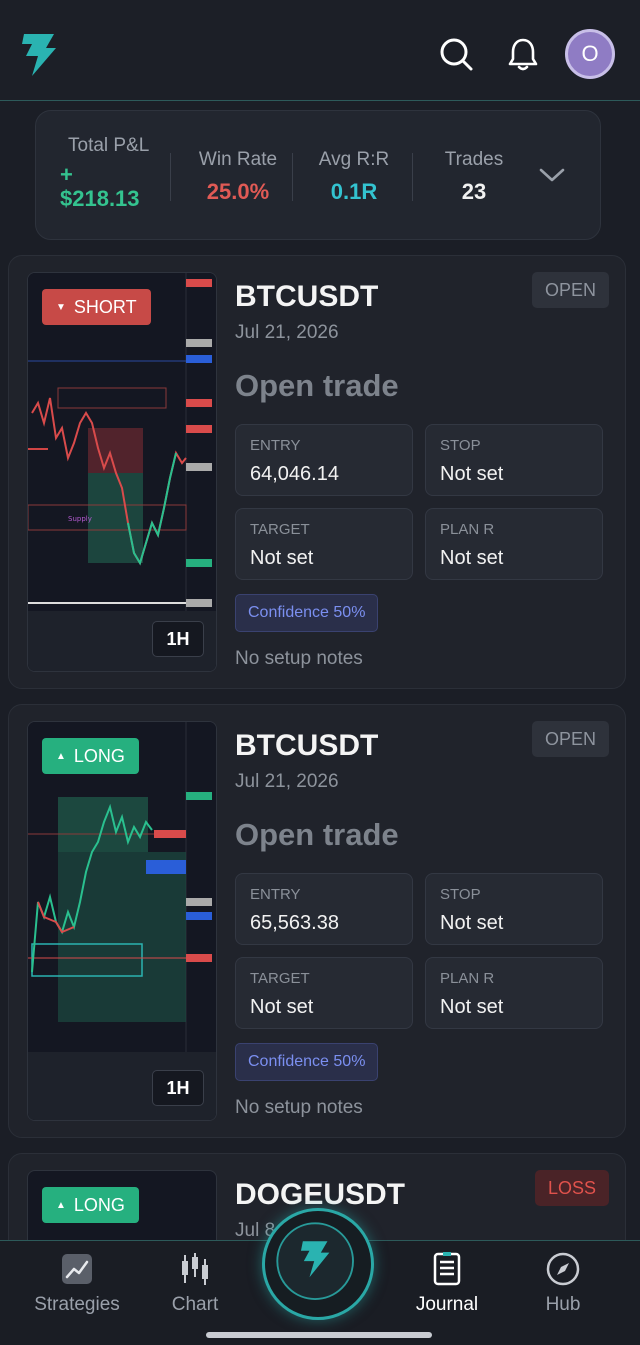 The width and height of the screenshot is (640, 1345). What do you see at coordinates (474, 191) in the screenshot?
I see `trades-value: 23` at bounding box center [474, 191].